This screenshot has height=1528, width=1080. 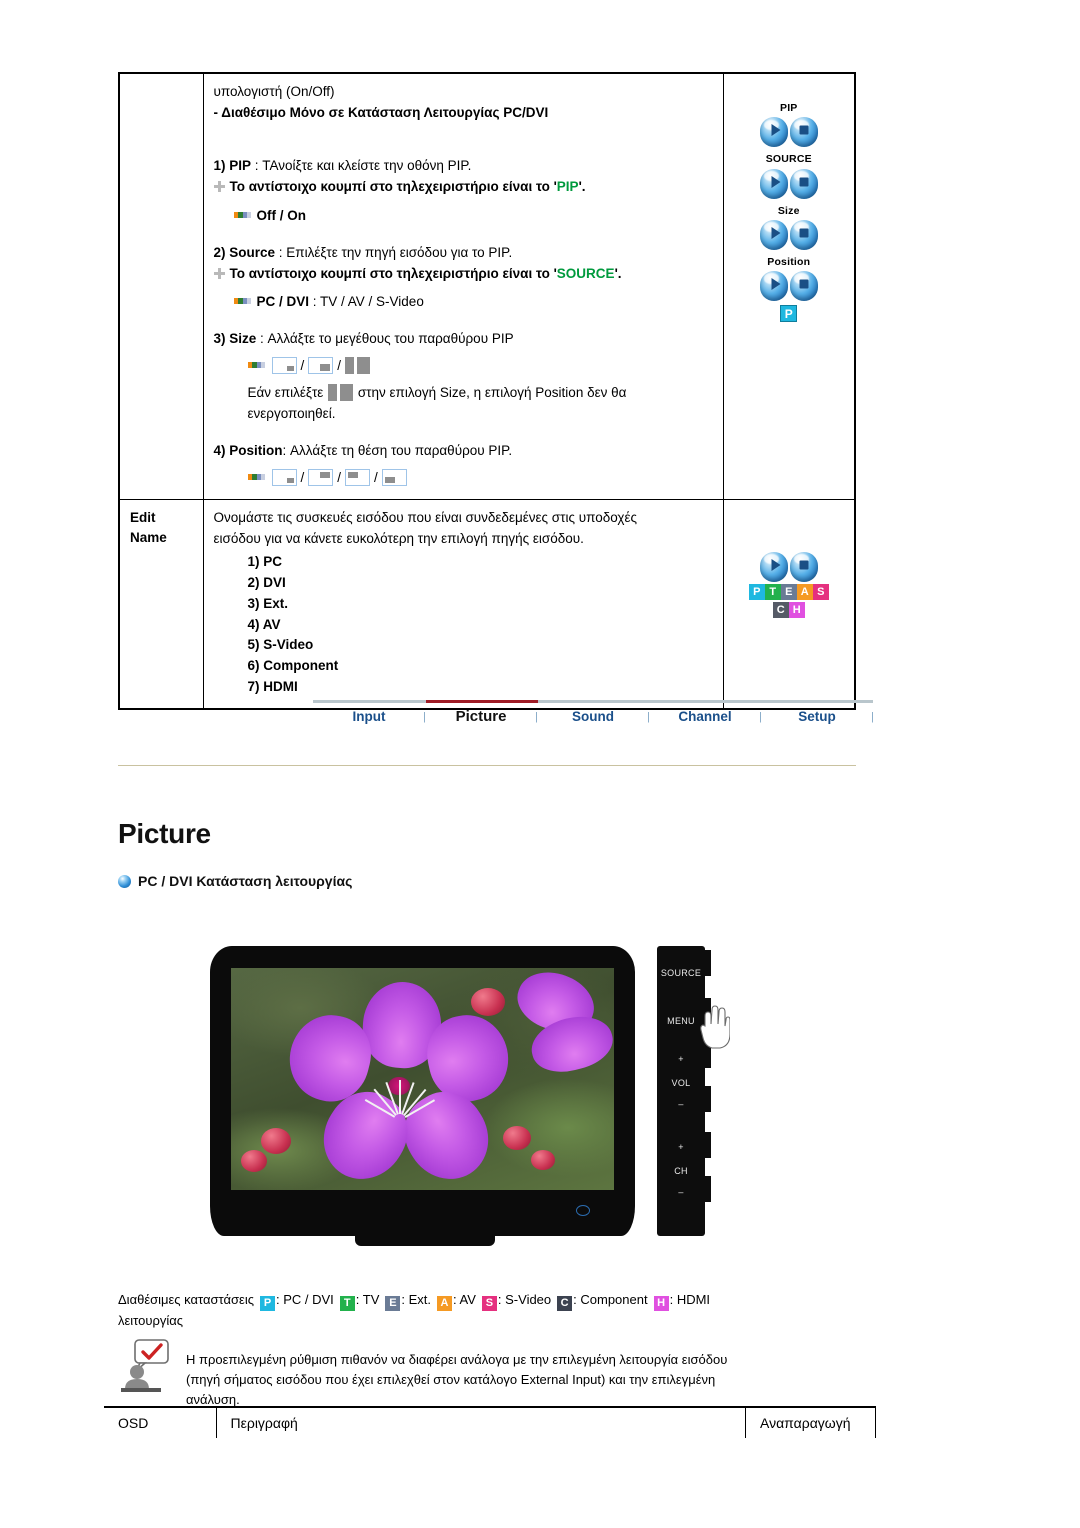 What do you see at coordinates (400, 1097) in the screenshot?
I see `flower-stamen` at bounding box center [400, 1097].